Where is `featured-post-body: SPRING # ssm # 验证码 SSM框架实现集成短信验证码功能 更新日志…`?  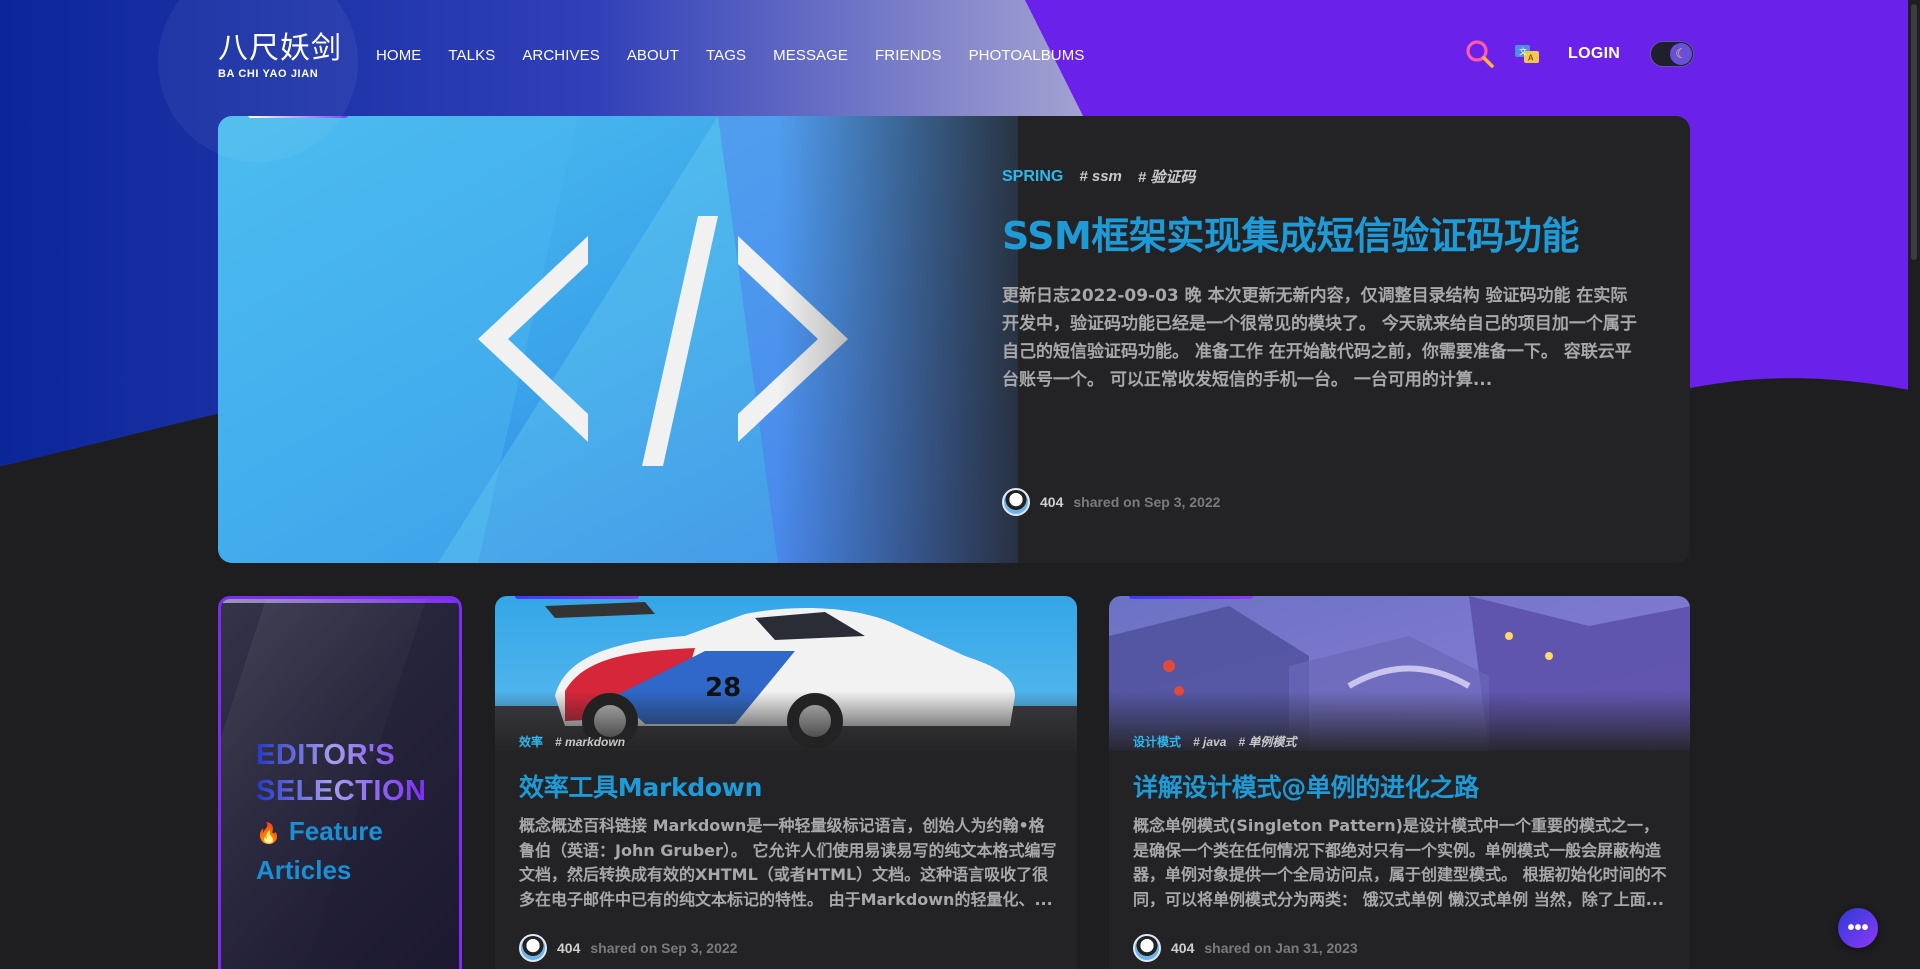 featured-post-body: SPRING # ssm # 验证码 SSM框架实现集成短信验证码功能 更新日志… is located at coordinates (1322, 280).